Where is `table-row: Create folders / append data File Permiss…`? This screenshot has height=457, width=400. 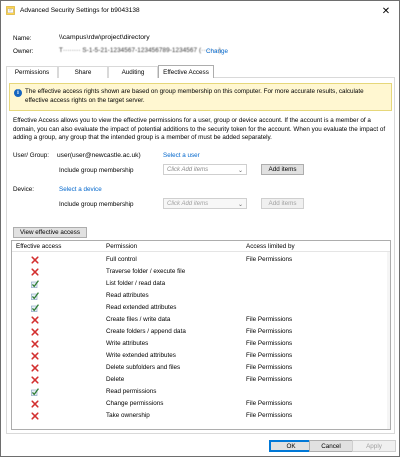 table-row: Create folders / append data File Permiss… is located at coordinates (201, 332).